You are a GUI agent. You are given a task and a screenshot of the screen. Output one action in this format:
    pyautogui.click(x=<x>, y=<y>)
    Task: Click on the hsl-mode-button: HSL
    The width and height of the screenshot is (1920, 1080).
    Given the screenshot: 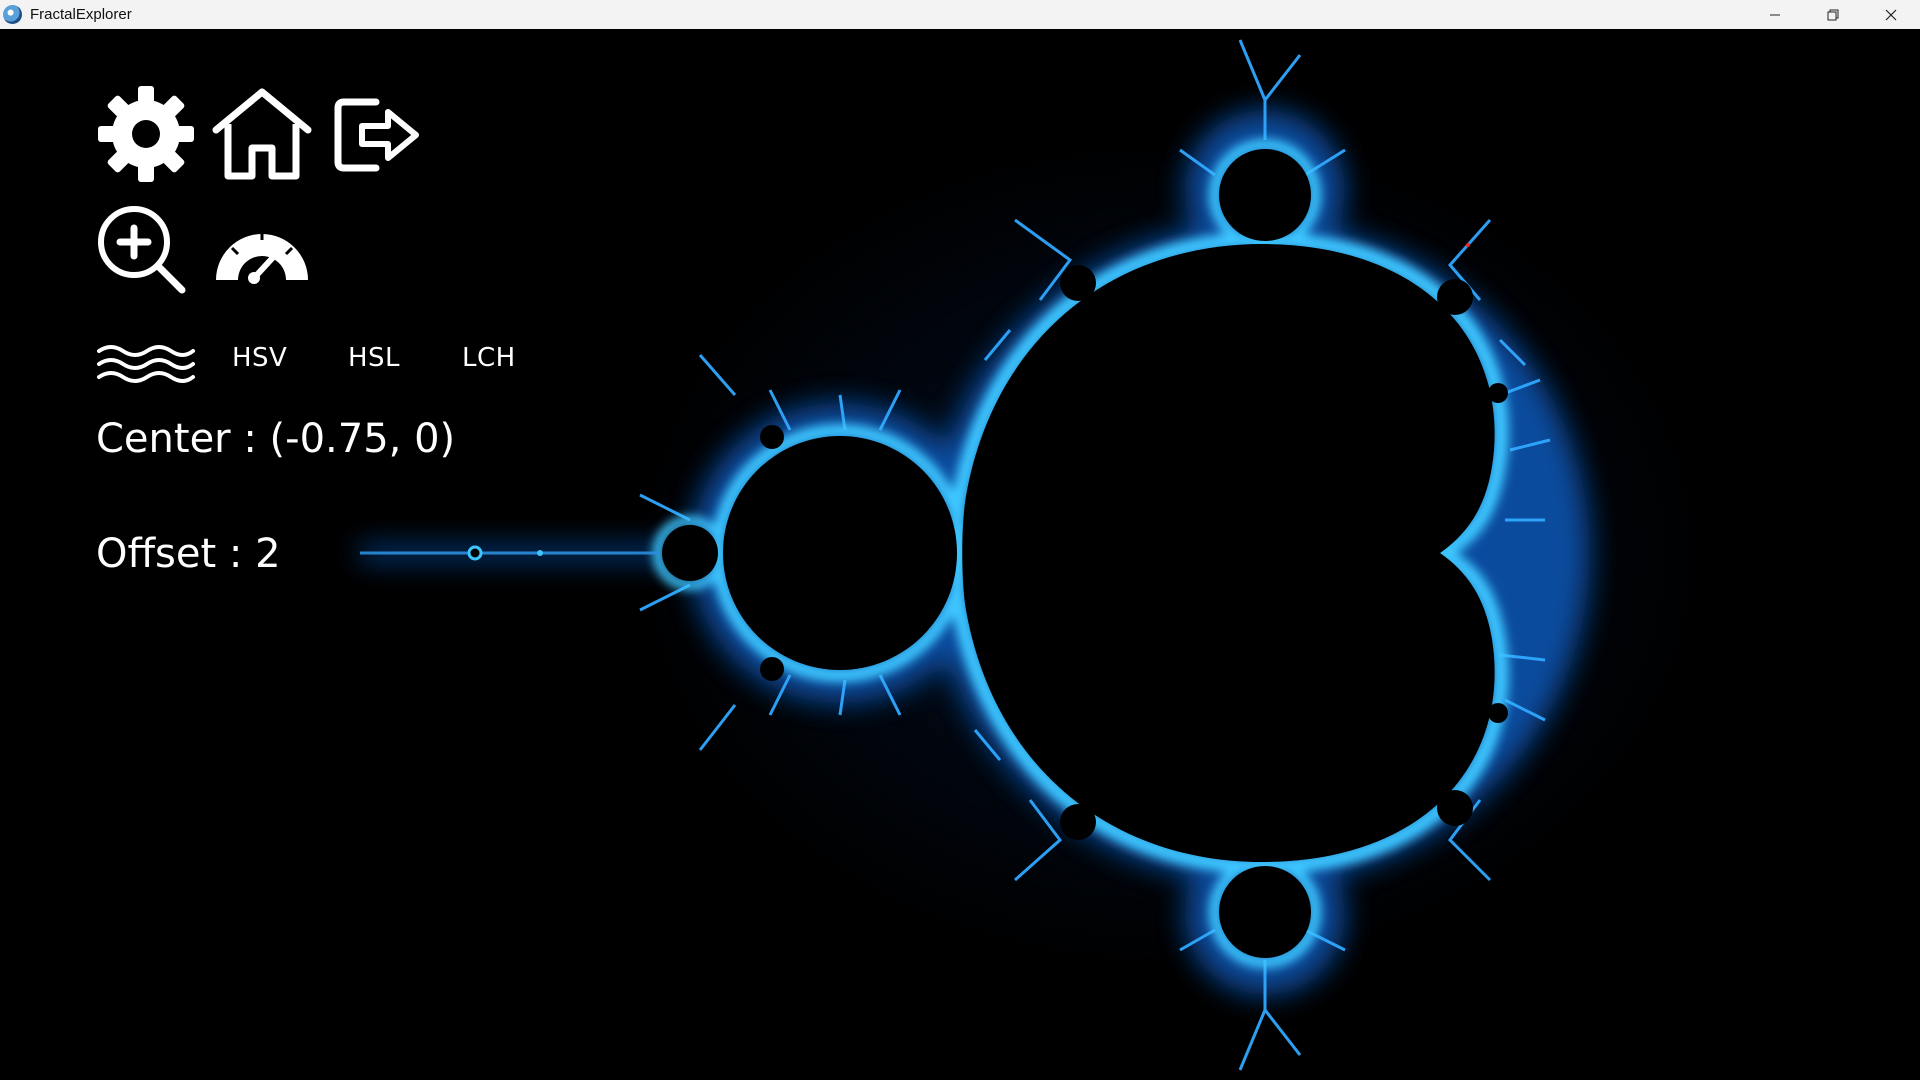 What is the action you would take?
    pyautogui.click(x=374, y=358)
    